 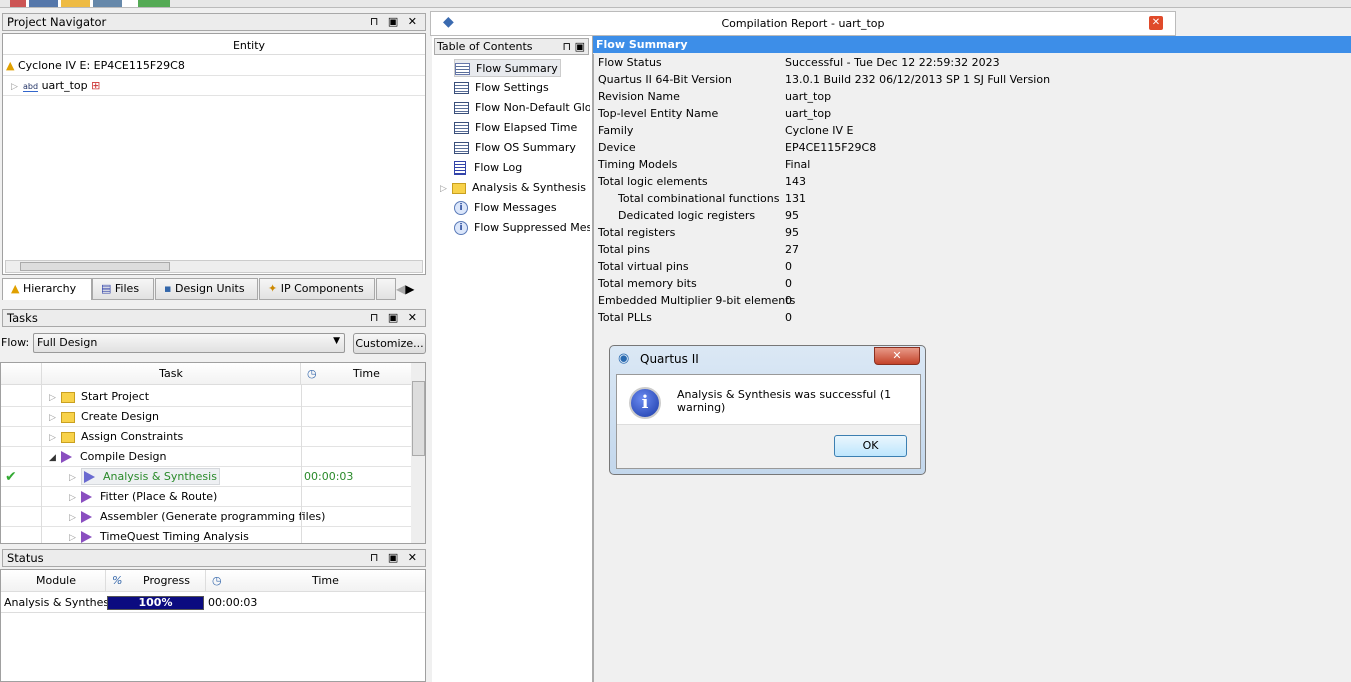 I want to click on task-column-header: Task, so click(x=171, y=374).